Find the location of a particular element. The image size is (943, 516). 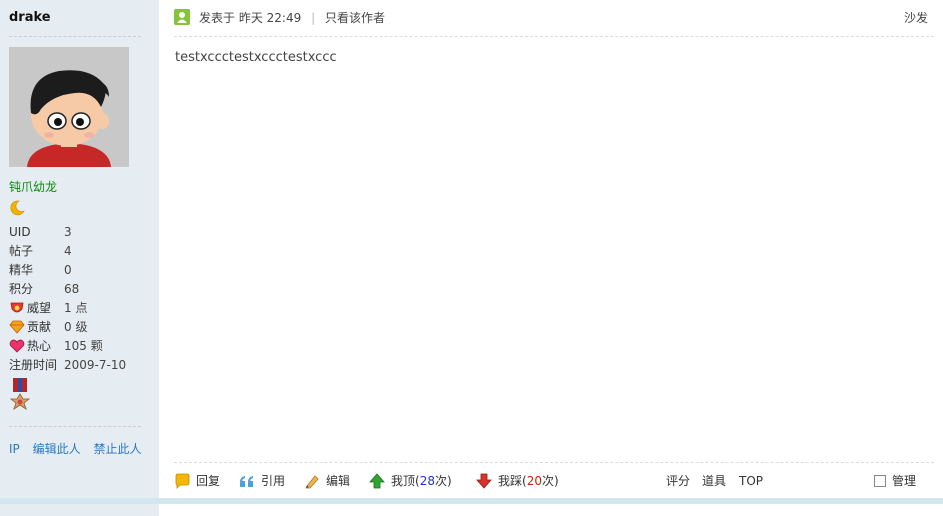

vote-down-button: 我踩(20次) is located at coordinates (517, 481).